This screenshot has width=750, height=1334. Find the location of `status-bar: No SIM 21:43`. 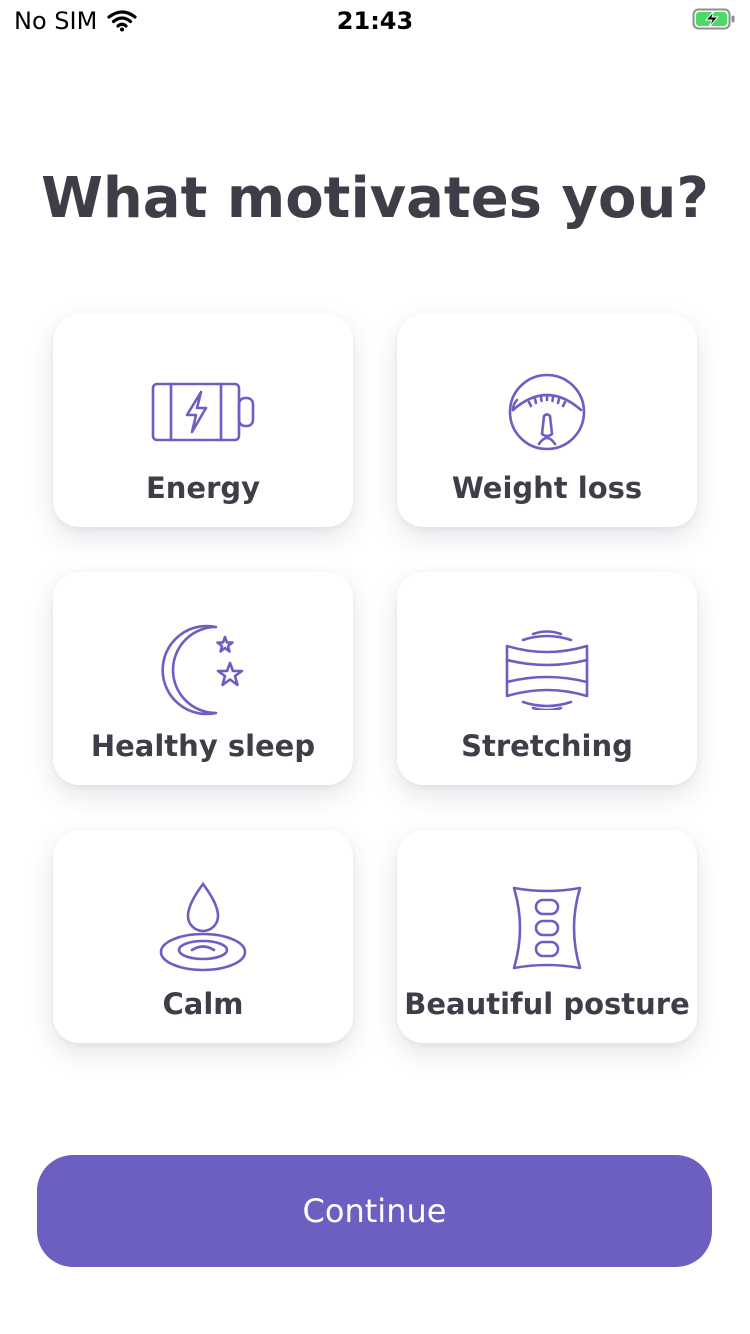

status-bar: No SIM 21:43 is located at coordinates (375, 20).